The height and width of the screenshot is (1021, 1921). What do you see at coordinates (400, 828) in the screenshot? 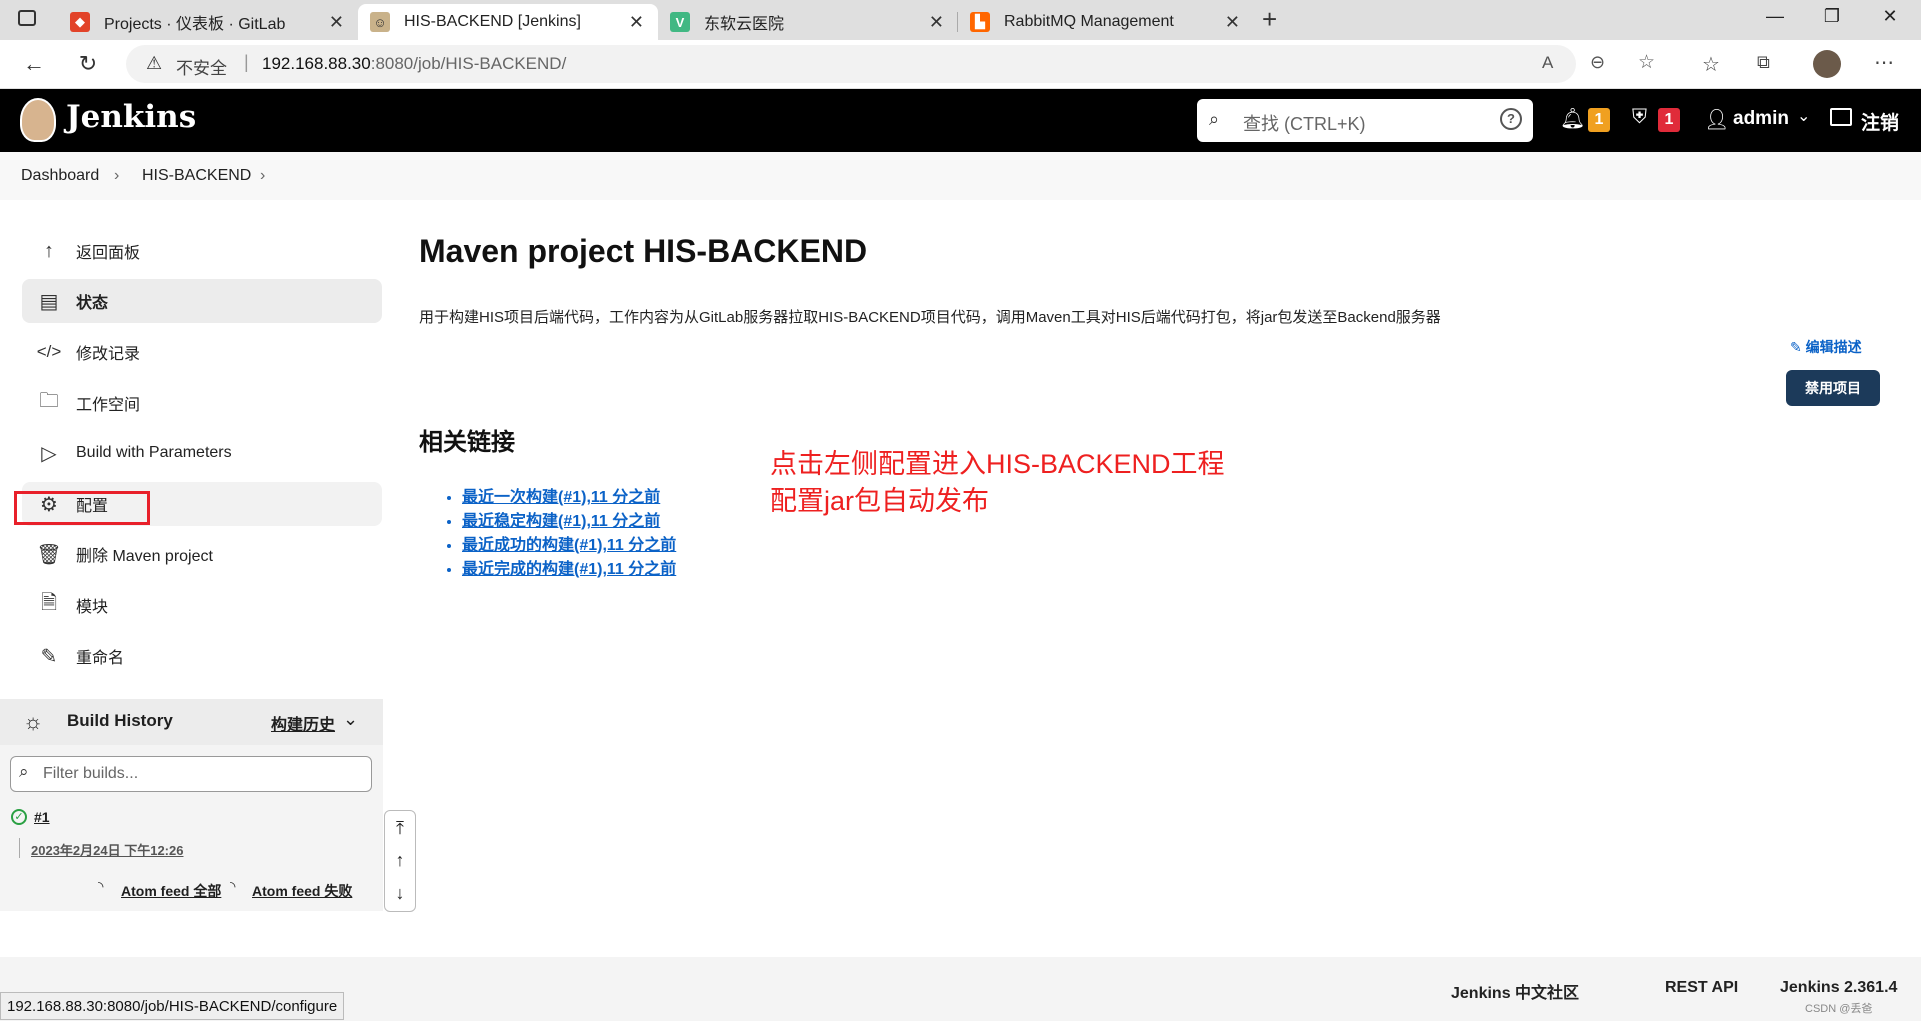
I see `scroll-top-icon: ⤒` at bounding box center [400, 828].